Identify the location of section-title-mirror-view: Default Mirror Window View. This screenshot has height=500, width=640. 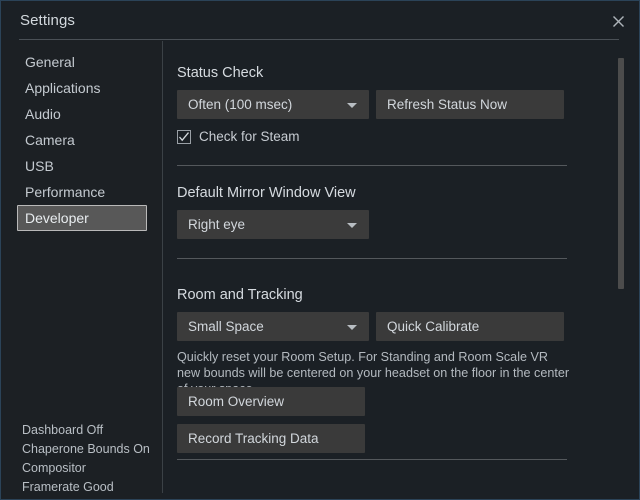
(266, 193).